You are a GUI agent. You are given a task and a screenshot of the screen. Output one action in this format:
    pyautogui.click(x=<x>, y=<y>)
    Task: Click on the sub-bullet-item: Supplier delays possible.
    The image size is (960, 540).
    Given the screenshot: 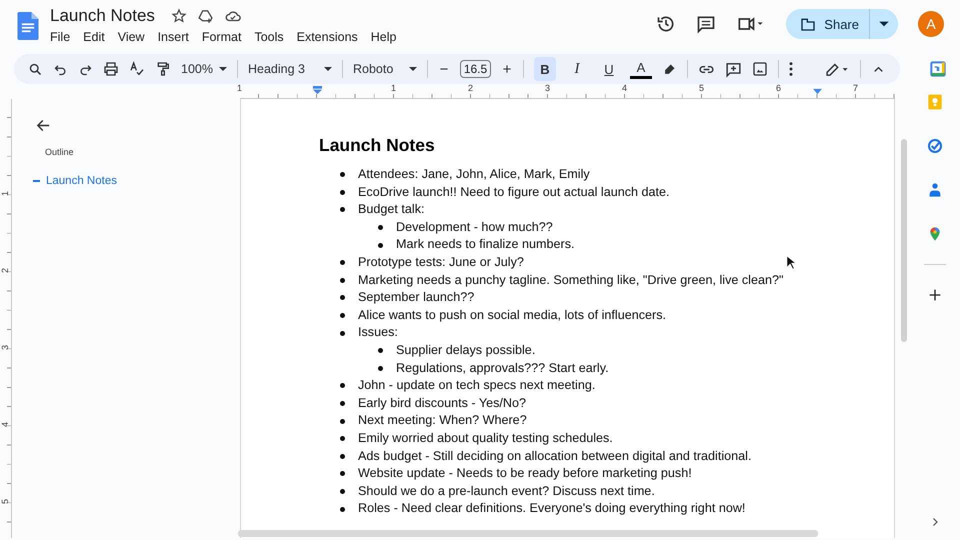 What is the action you would take?
    pyautogui.click(x=606, y=351)
    